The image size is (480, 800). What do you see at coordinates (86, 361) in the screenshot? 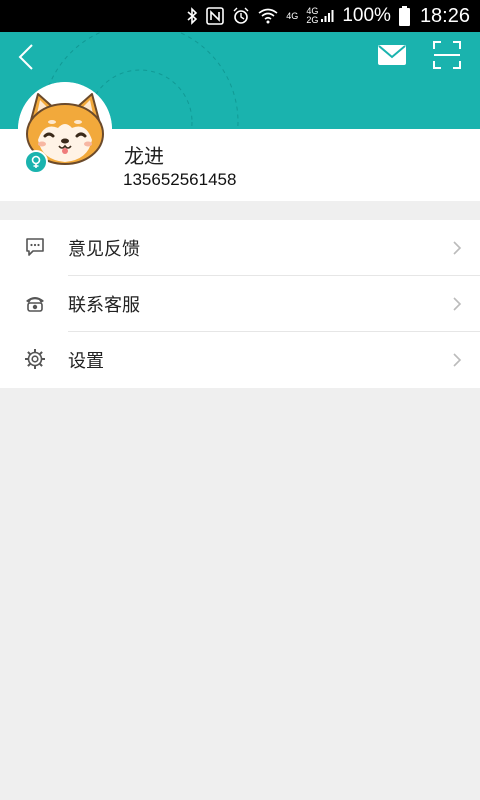
I see `menu-item-label: 设置` at bounding box center [86, 361].